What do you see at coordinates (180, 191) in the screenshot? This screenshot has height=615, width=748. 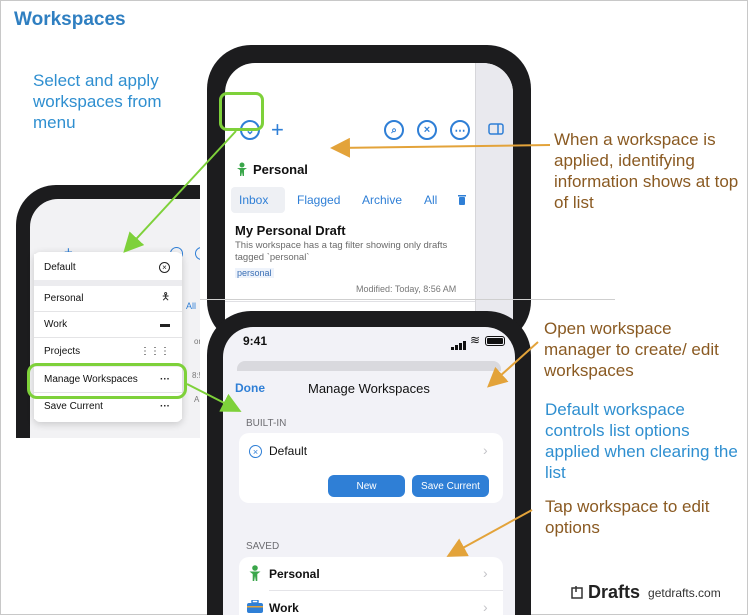 I see `arrow-to-menu` at bounding box center [180, 191].